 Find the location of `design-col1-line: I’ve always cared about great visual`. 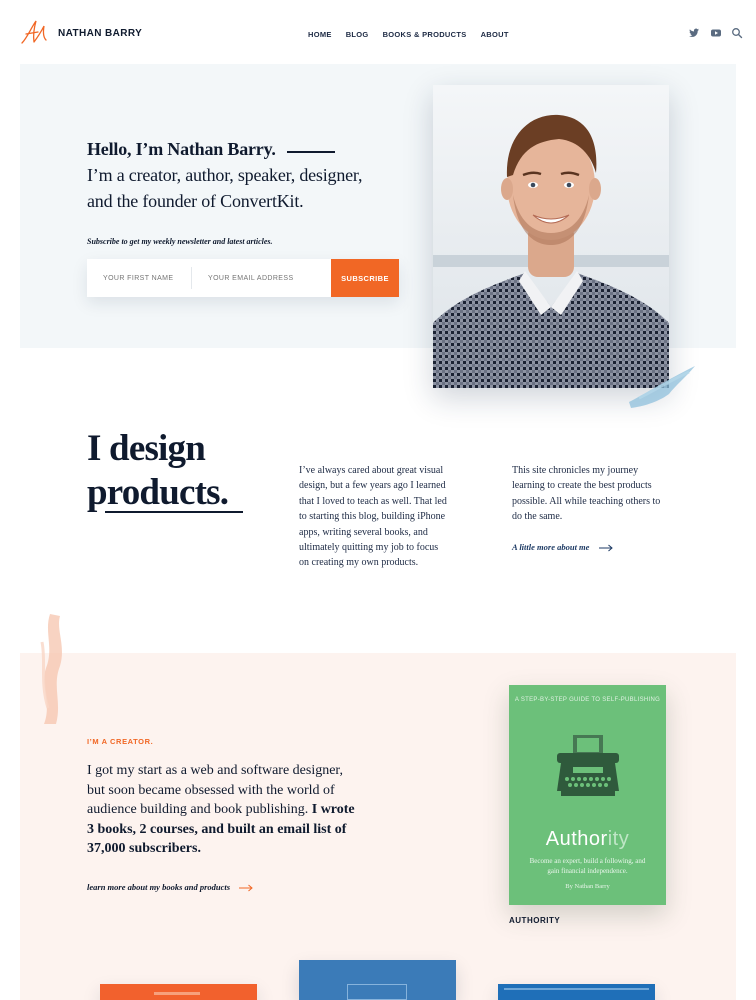

design-col1-line: I’ve always cared about great visual is located at coordinates (371, 470).